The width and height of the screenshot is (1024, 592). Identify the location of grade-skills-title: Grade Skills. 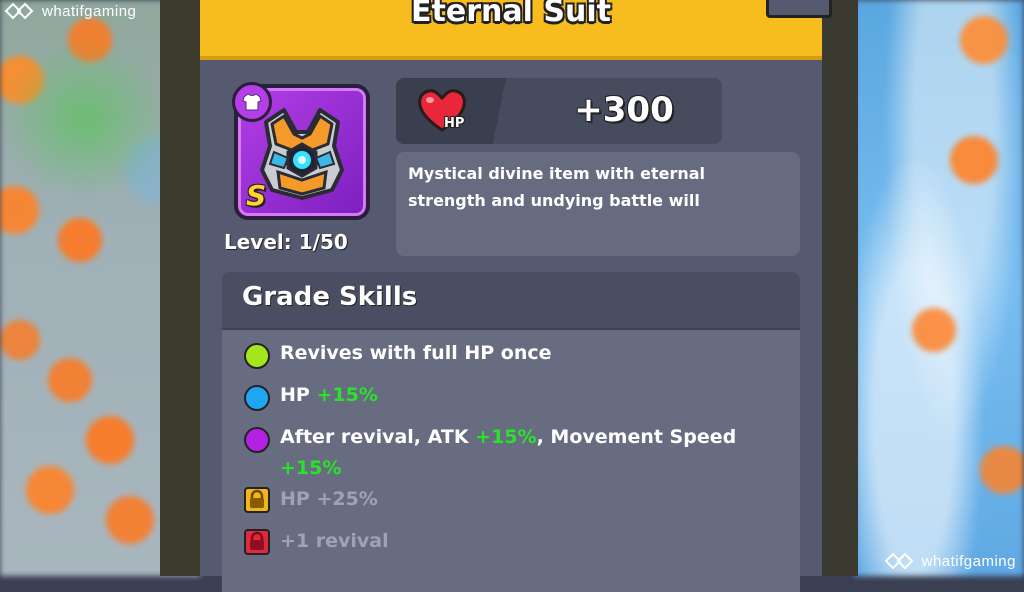
(330, 297).